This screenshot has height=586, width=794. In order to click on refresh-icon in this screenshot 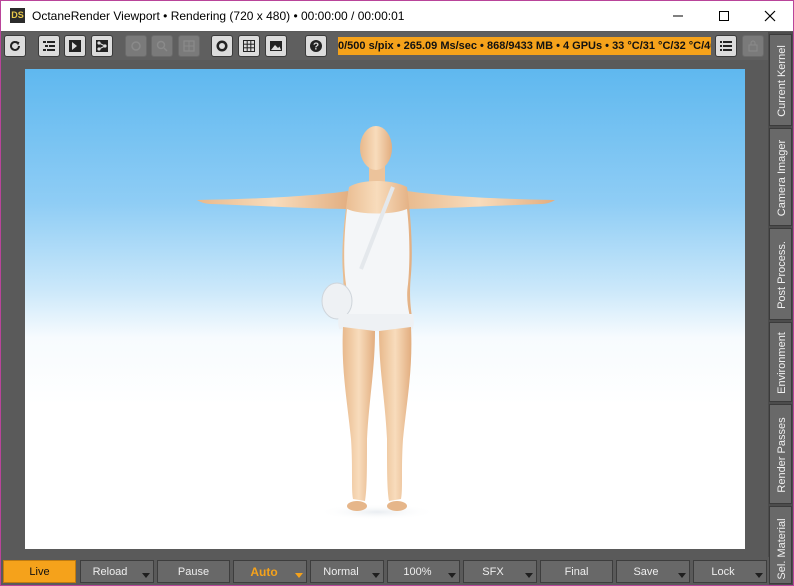, I will do `click(15, 45)`.